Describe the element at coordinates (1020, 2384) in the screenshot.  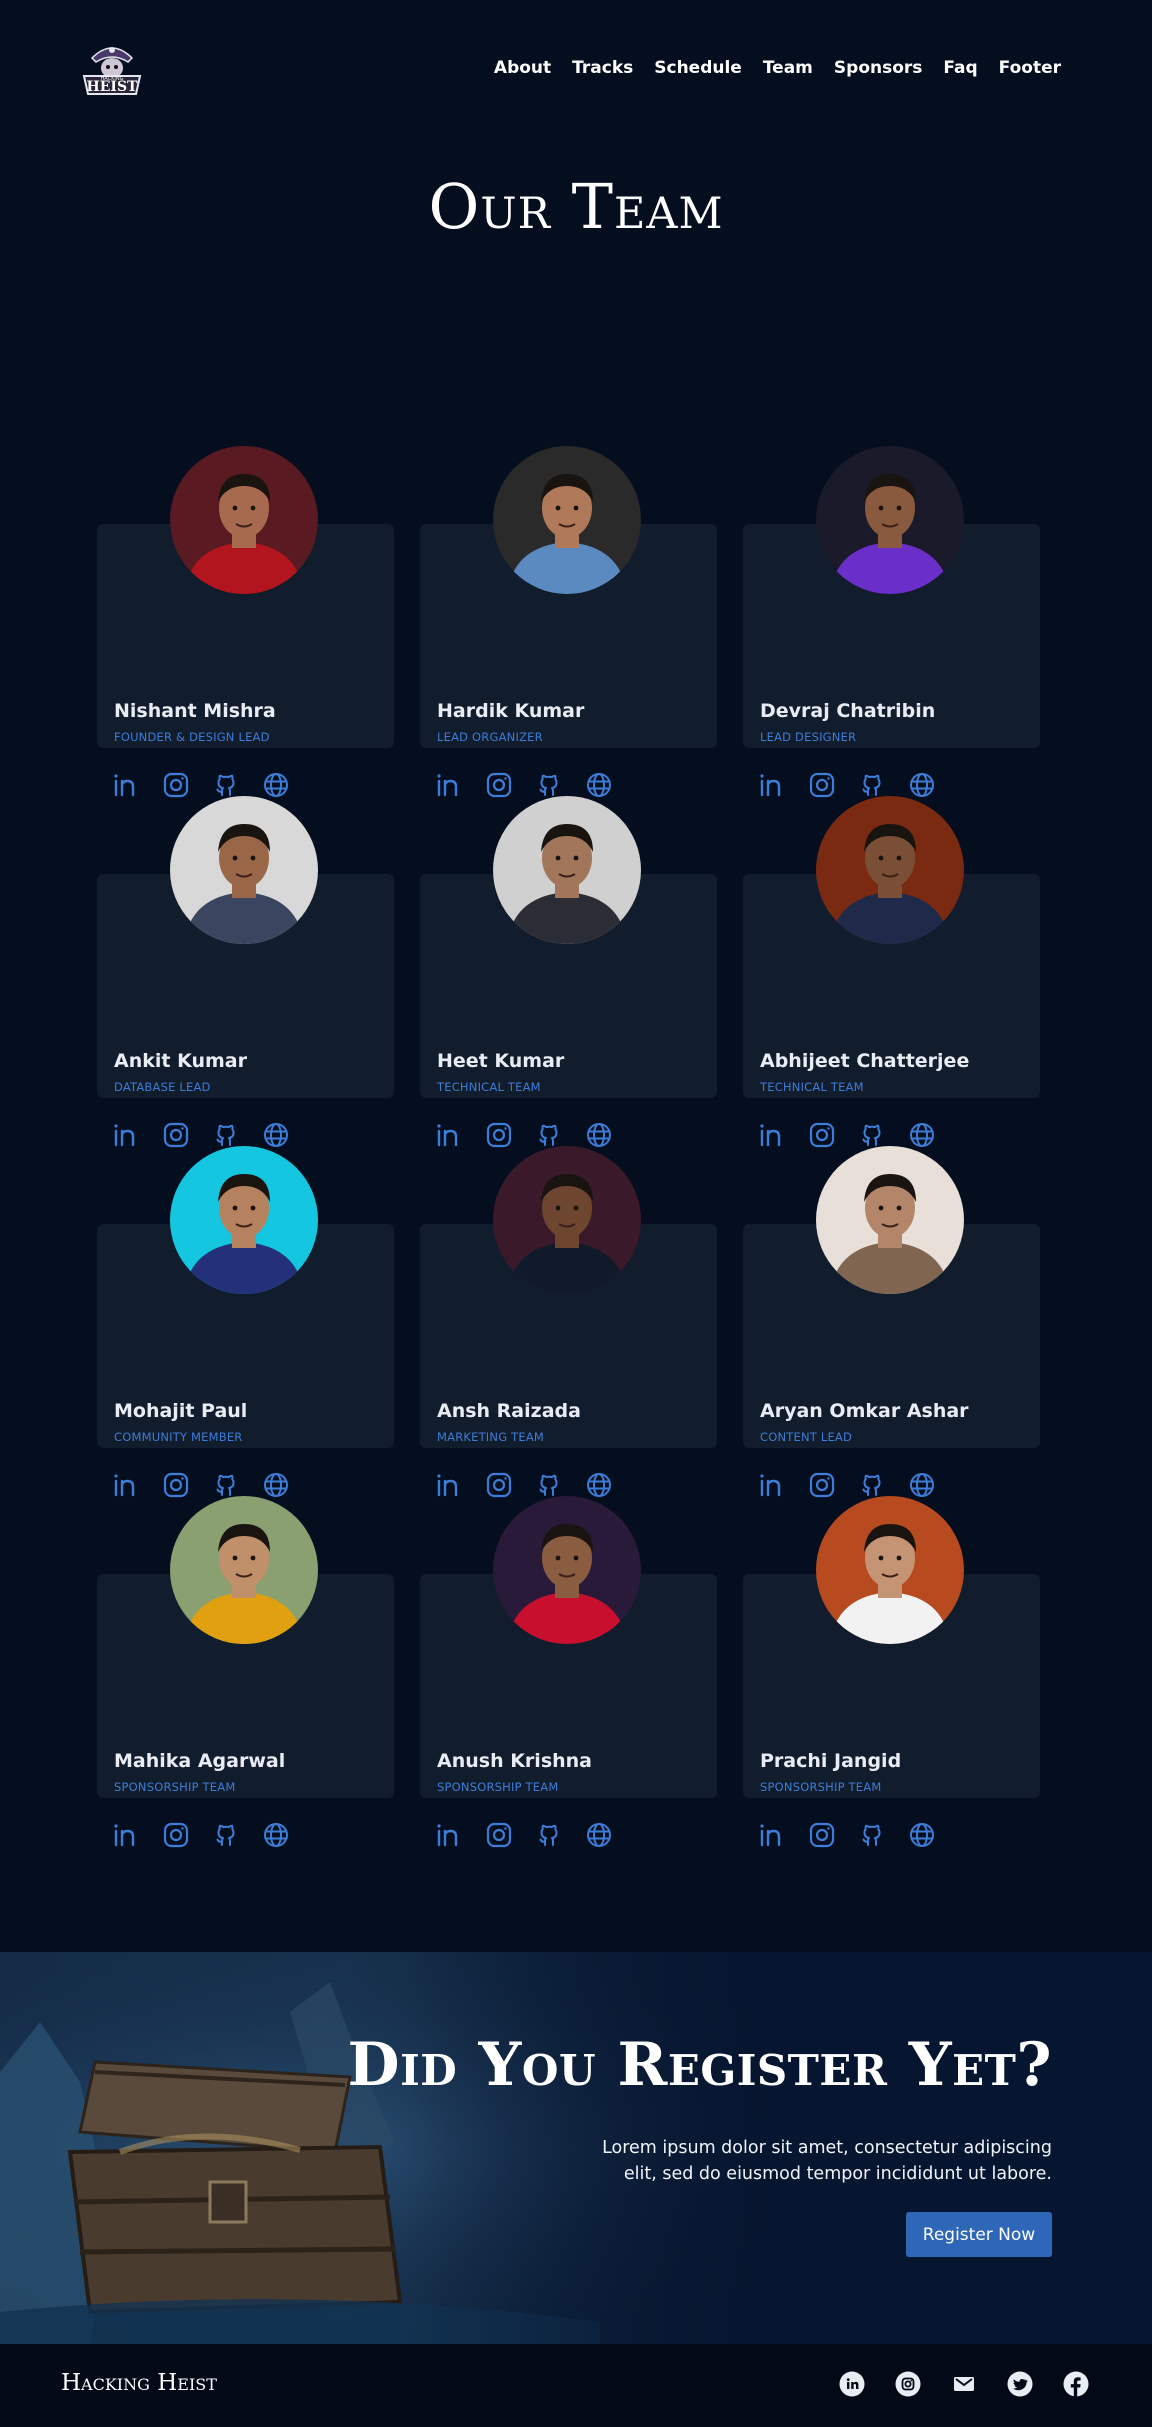
I see `twitter-icon` at that location.